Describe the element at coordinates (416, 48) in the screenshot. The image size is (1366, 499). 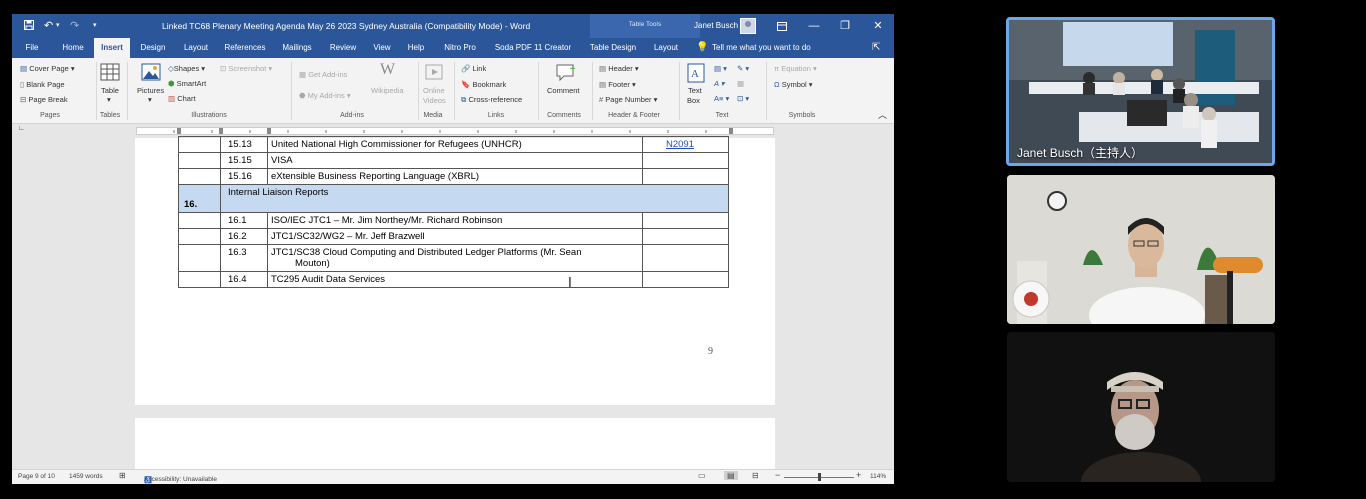
I see `tab-help: Help` at that location.